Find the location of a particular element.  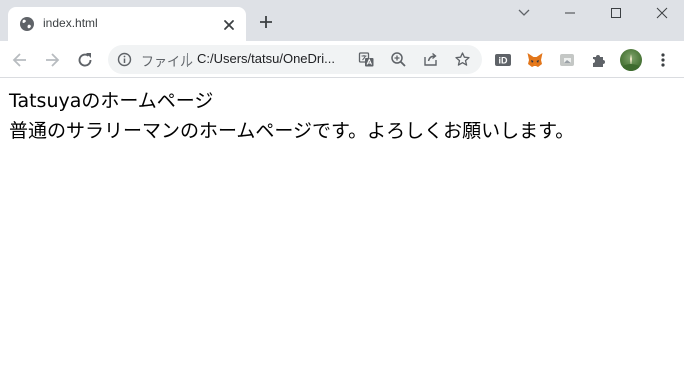

new-tab-button is located at coordinates (266, 22).